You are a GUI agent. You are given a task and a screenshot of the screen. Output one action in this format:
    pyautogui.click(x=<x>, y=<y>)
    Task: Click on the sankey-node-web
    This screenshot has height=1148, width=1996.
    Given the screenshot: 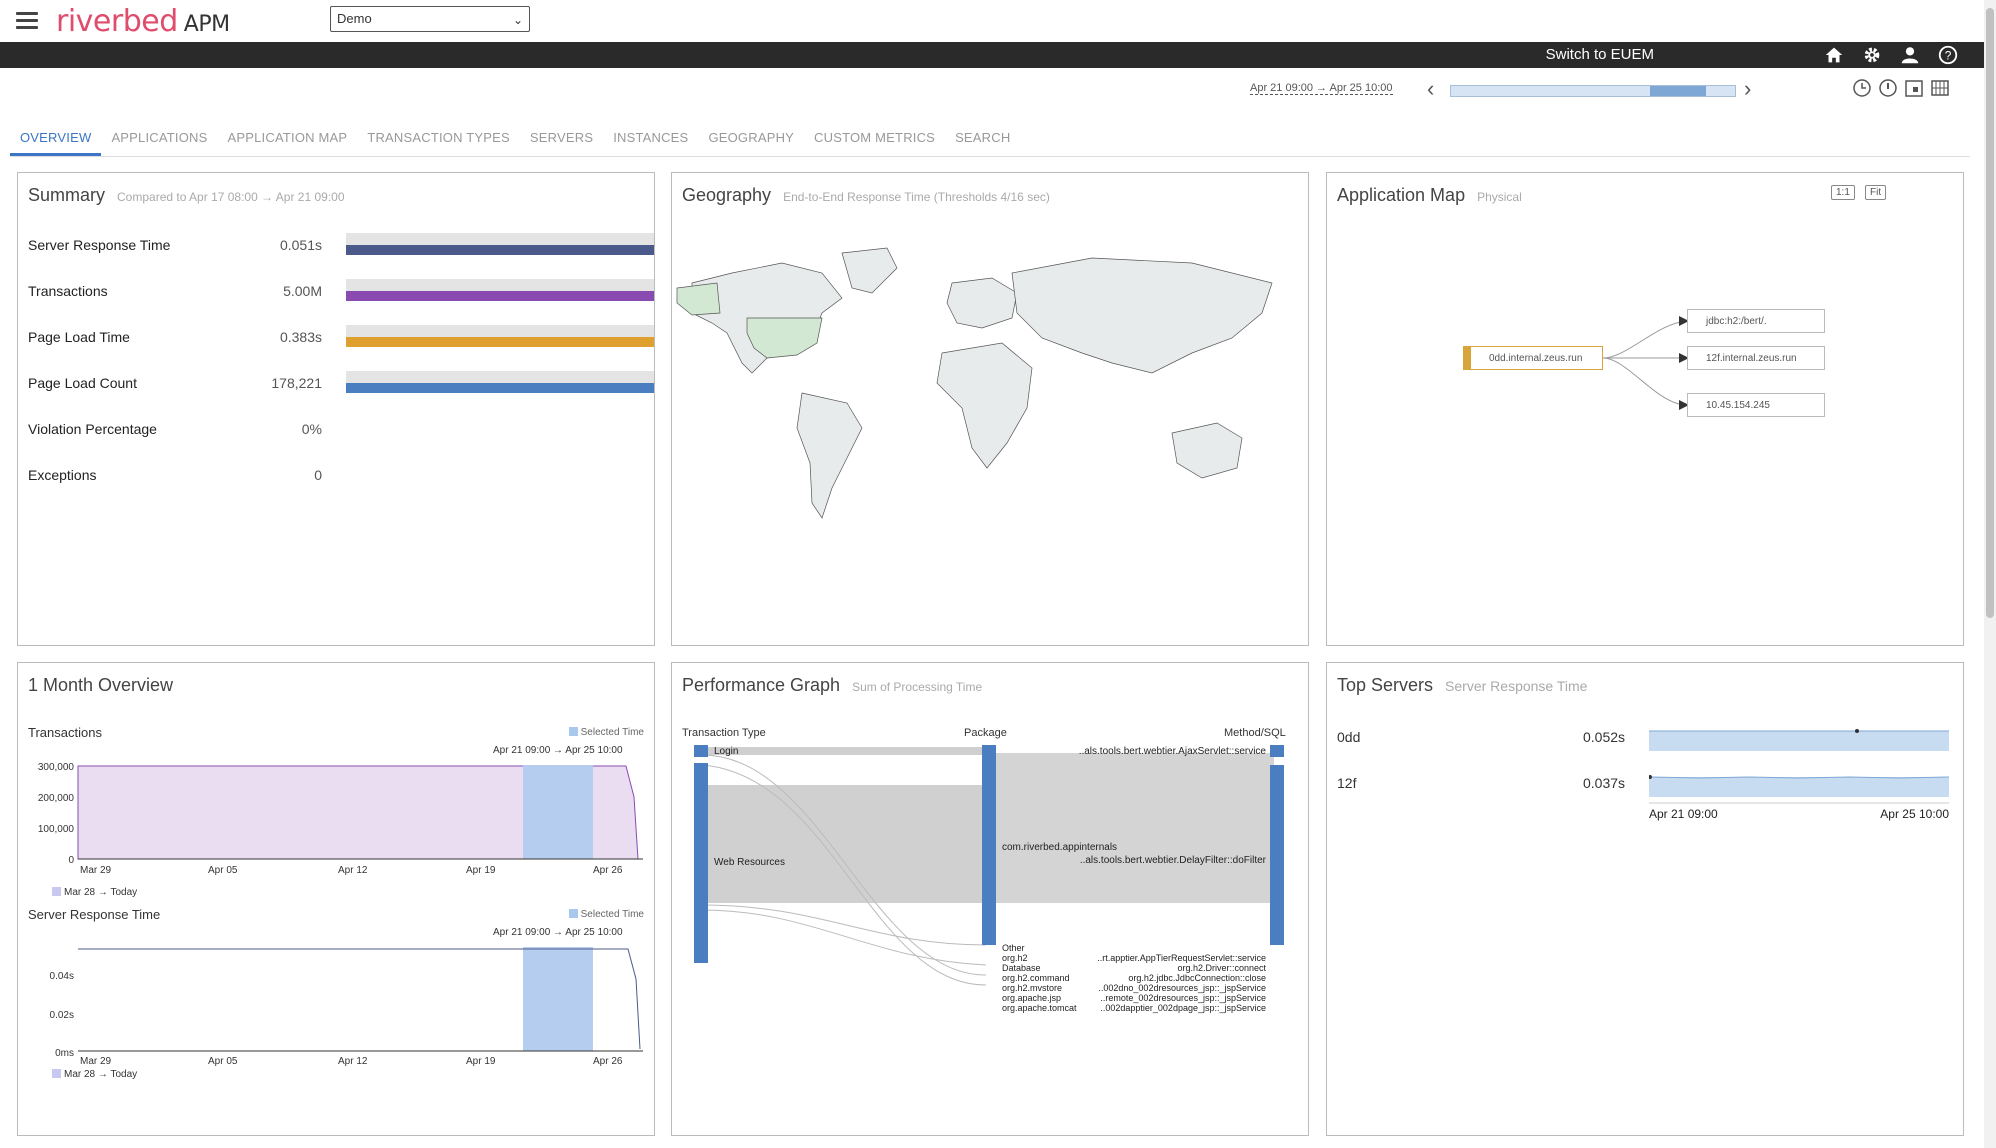 What is the action you would take?
    pyautogui.click(x=701, y=863)
    